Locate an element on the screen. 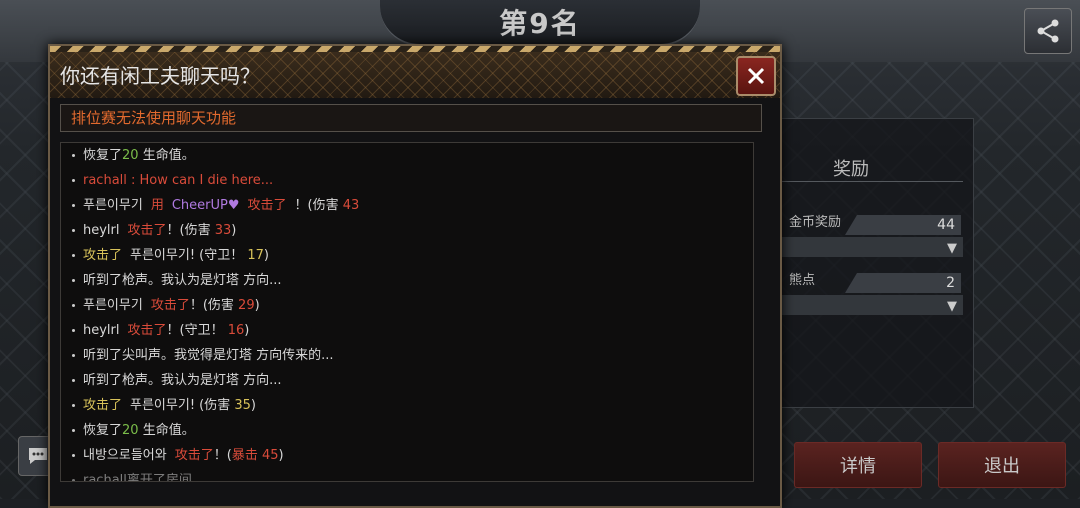 Image resolution: width=1080 pixels, height=508 pixels. bear-detail-dropdown: 情 ▼ is located at coordinates (858, 305).